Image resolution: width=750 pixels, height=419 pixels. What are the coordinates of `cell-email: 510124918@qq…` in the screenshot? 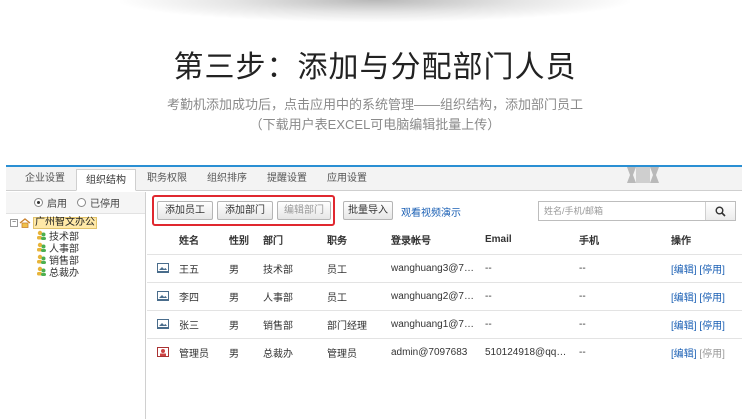 It's located at (528, 351).